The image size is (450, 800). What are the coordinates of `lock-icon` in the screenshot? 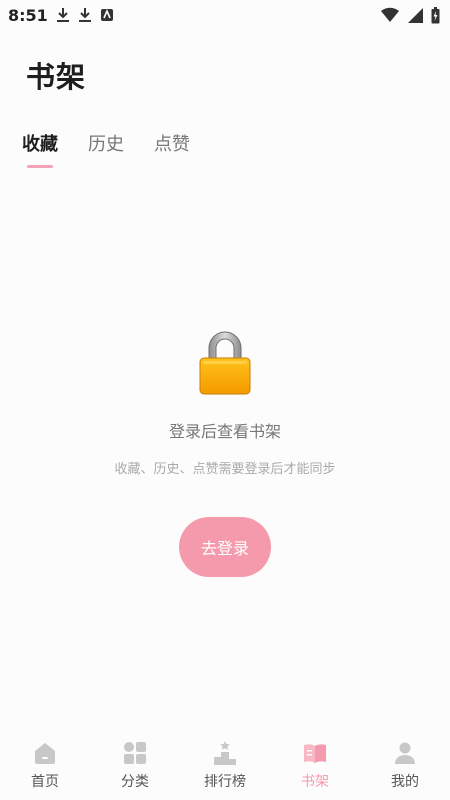 It's located at (225, 363).